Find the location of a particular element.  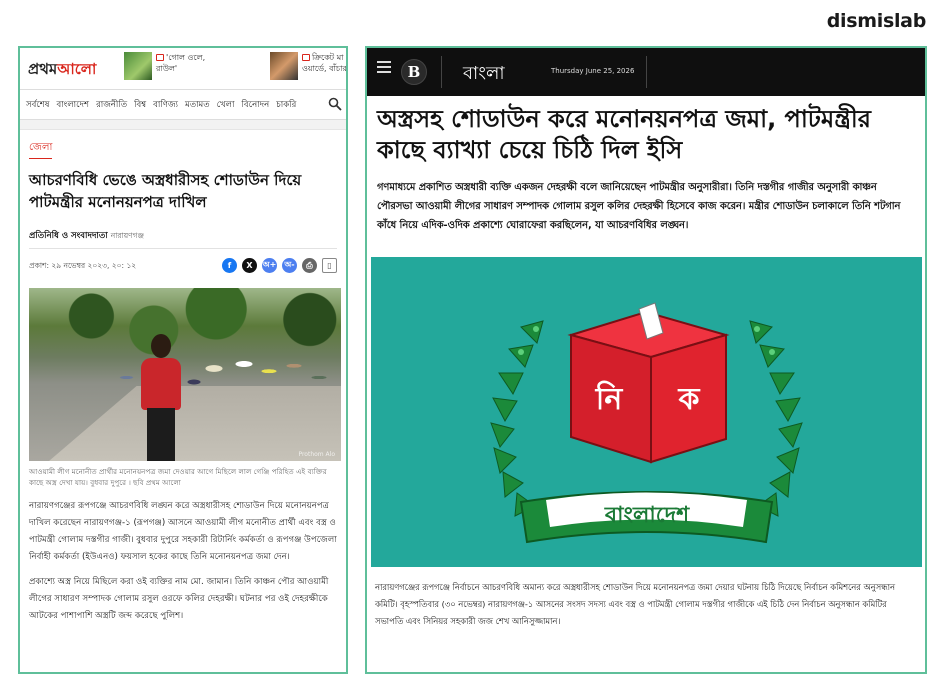

photo-person-legs is located at coordinates (161, 434).